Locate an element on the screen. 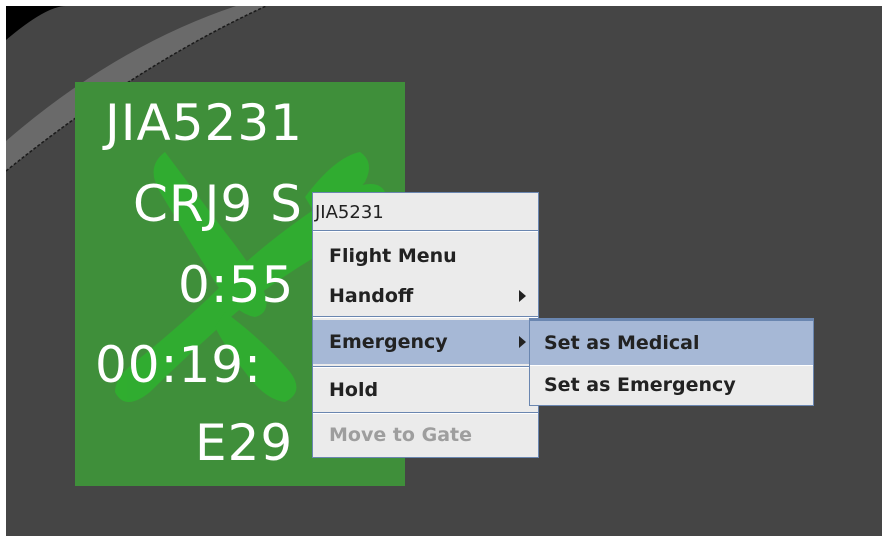 The height and width of the screenshot is (544, 882). menu-item-handoff: Handoff is located at coordinates (425, 296).